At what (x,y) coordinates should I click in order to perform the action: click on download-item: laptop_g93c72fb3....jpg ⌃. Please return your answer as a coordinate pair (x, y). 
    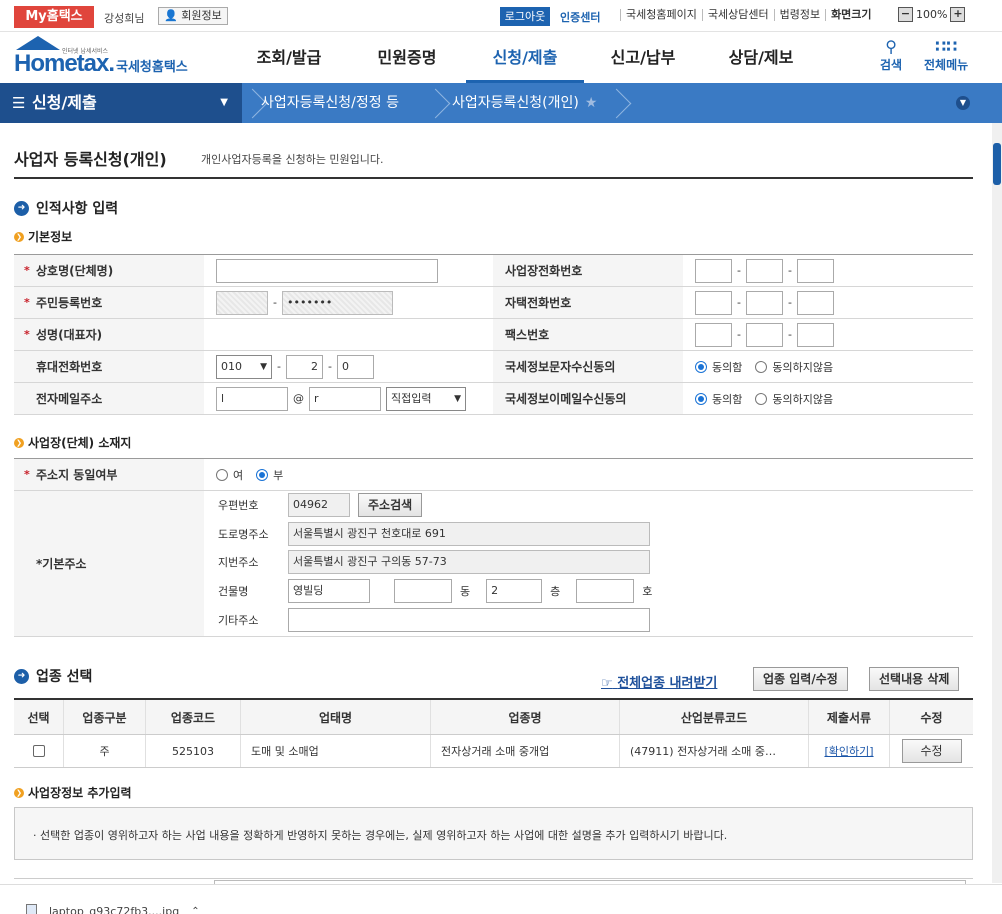
    Looking at the image, I should click on (113, 909).